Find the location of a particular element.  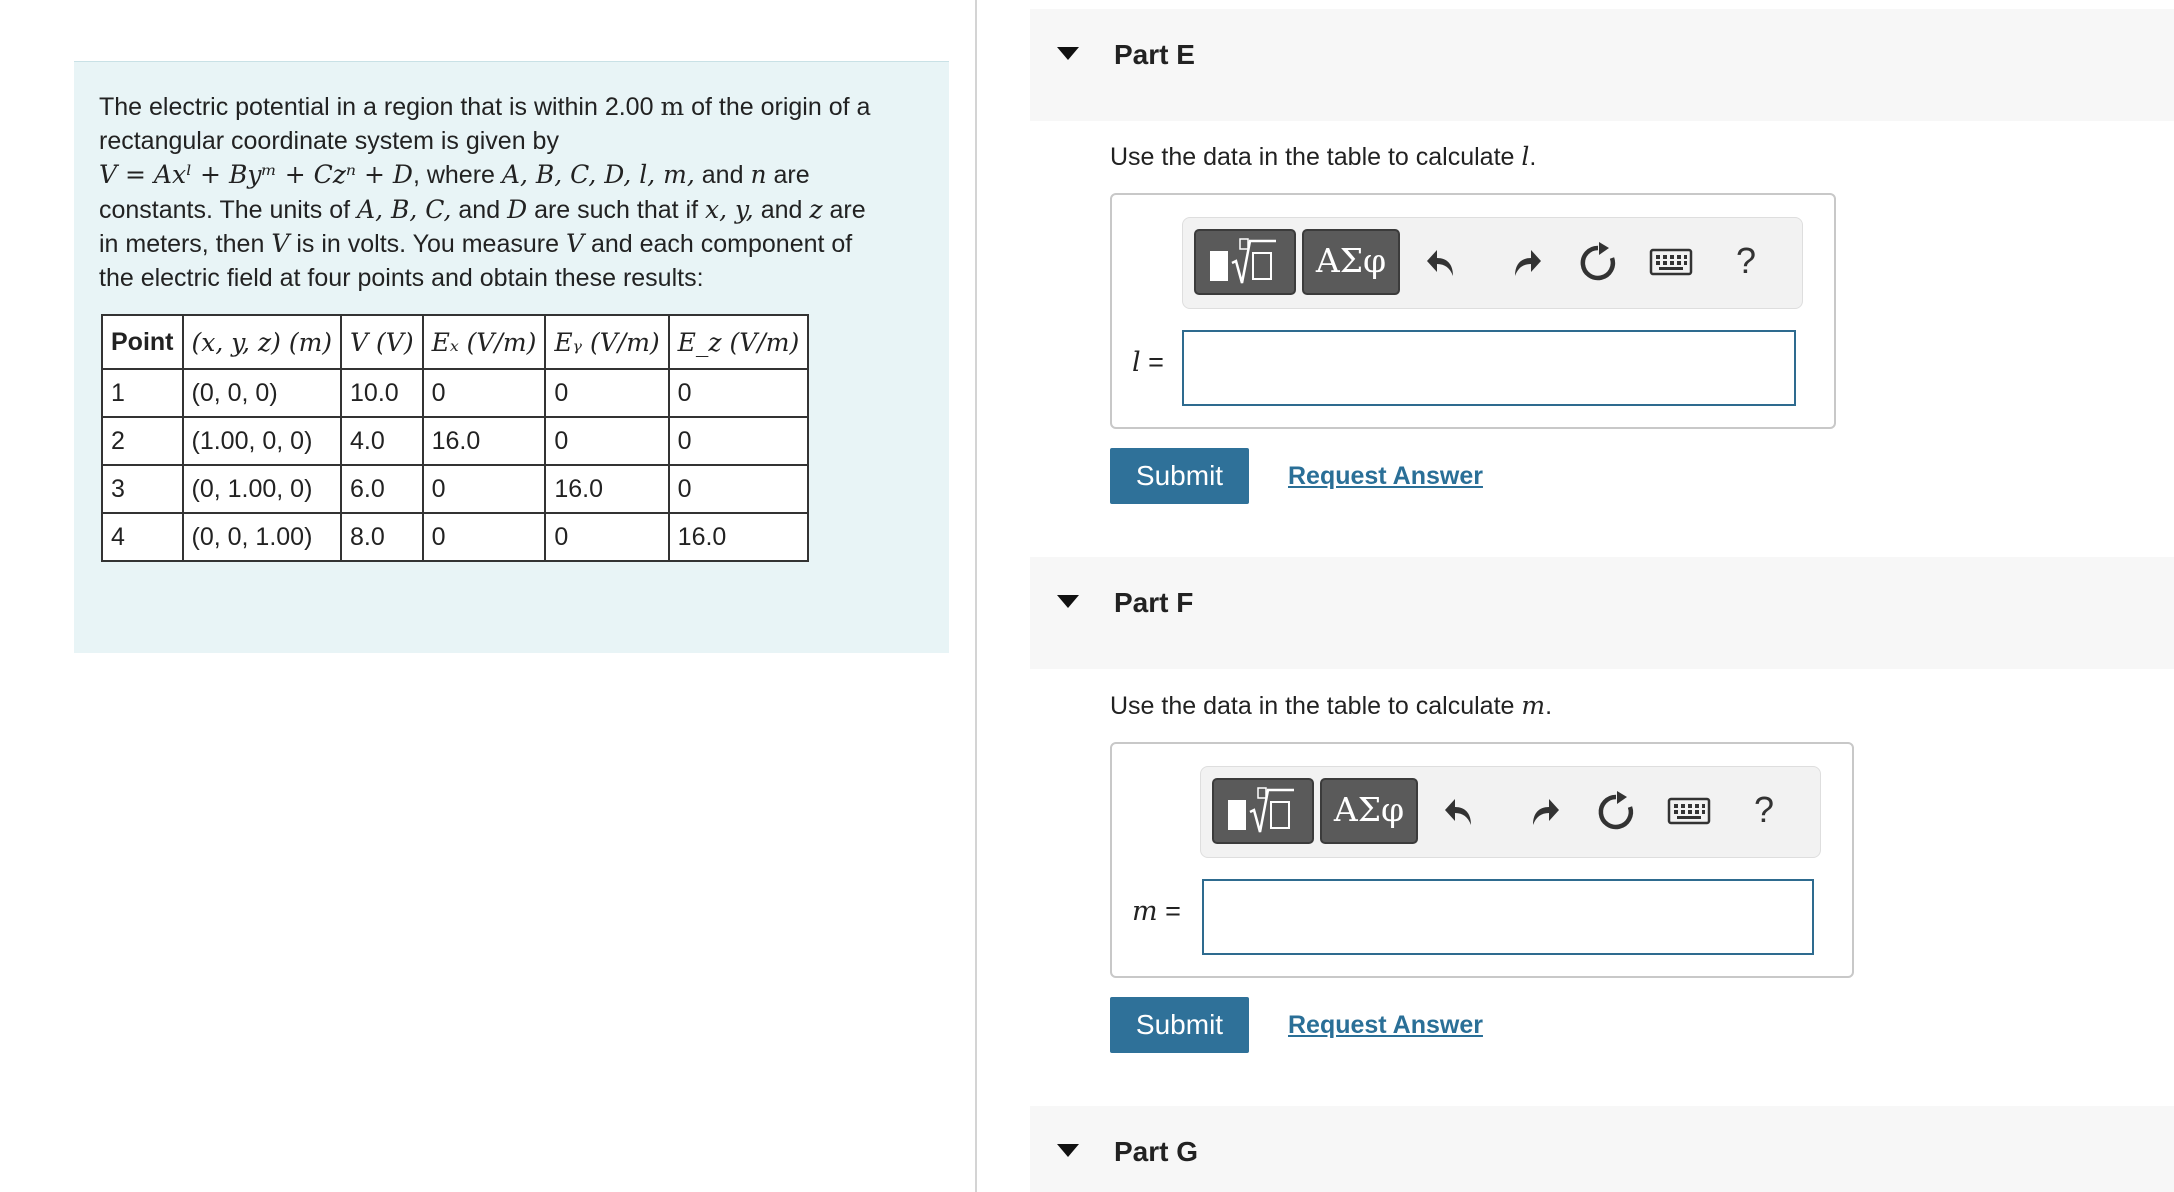

table-row: 1 (0, 0, 0) 10.0 0 0 0 is located at coordinates (455, 393).